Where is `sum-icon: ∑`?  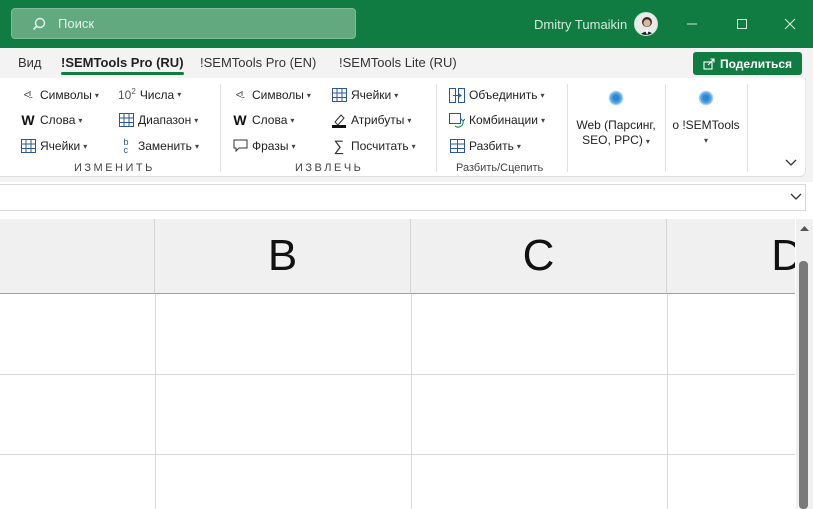 sum-icon: ∑ is located at coordinates (339, 146).